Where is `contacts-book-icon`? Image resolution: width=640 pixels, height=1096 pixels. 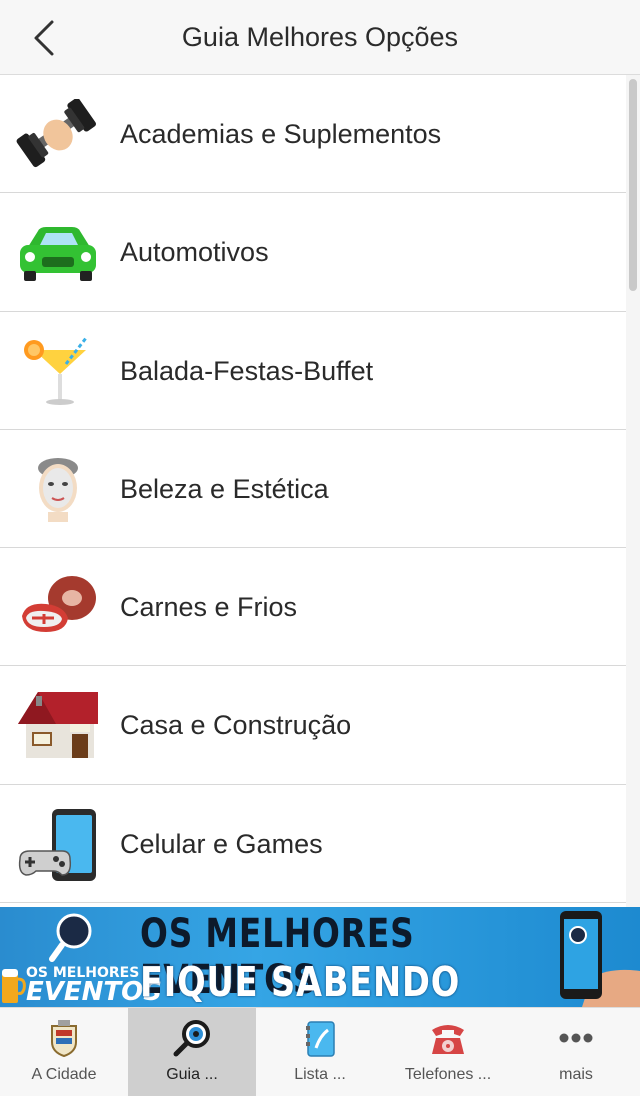 contacts-book-icon is located at coordinates (320, 1038).